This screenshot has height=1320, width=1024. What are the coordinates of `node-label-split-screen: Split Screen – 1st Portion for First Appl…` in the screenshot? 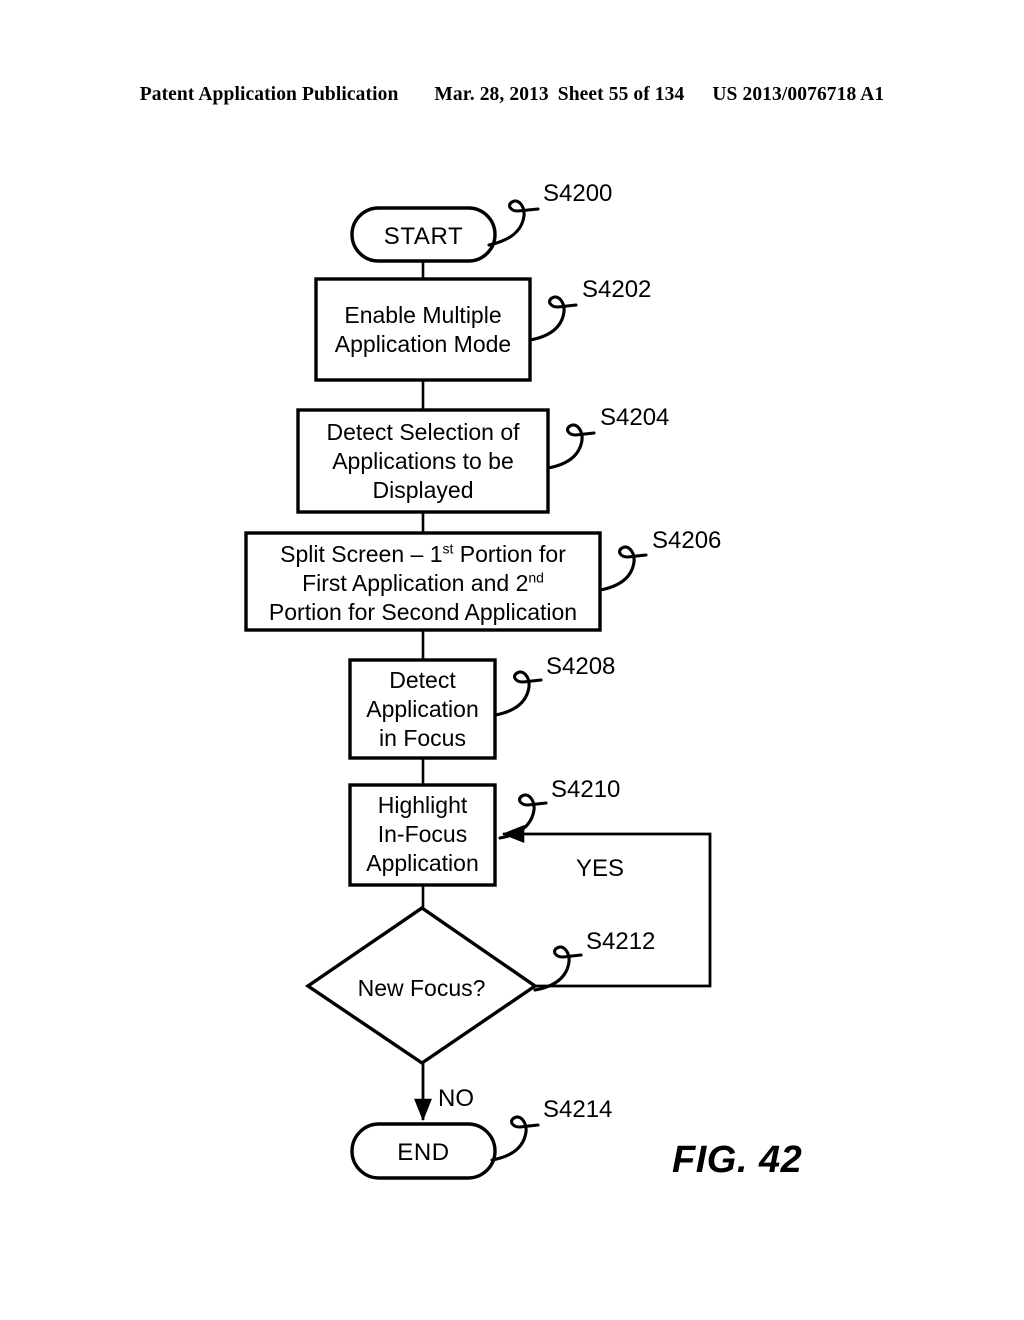 It's located at (423, 583).